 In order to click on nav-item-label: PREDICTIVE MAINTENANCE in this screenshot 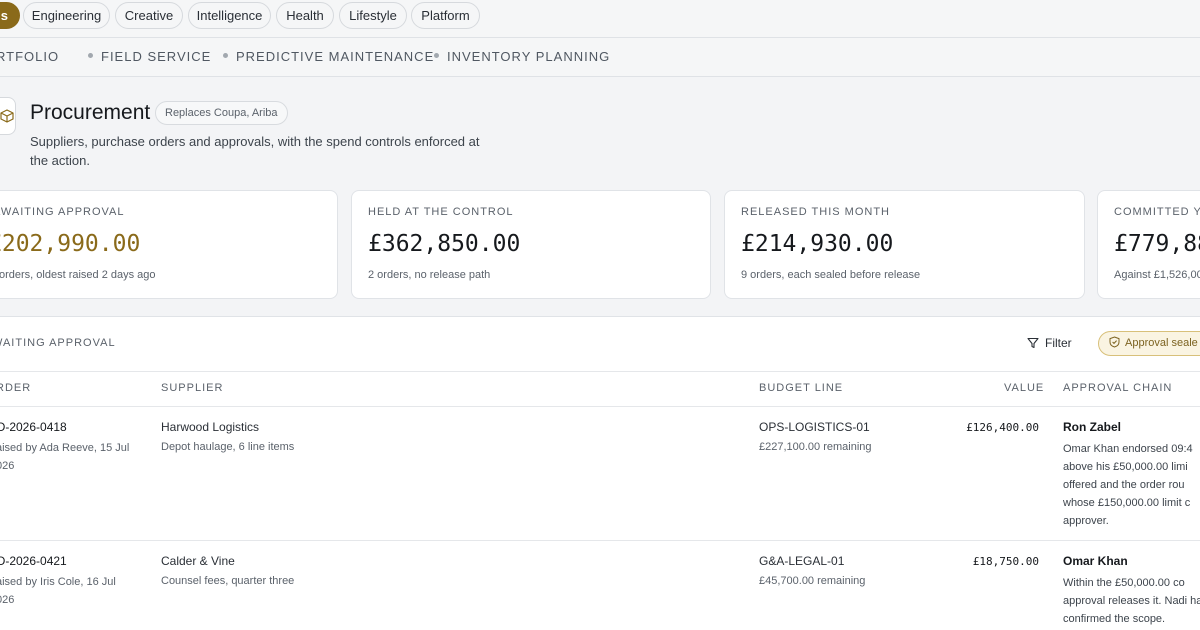, I will do `click(335, 56)`.